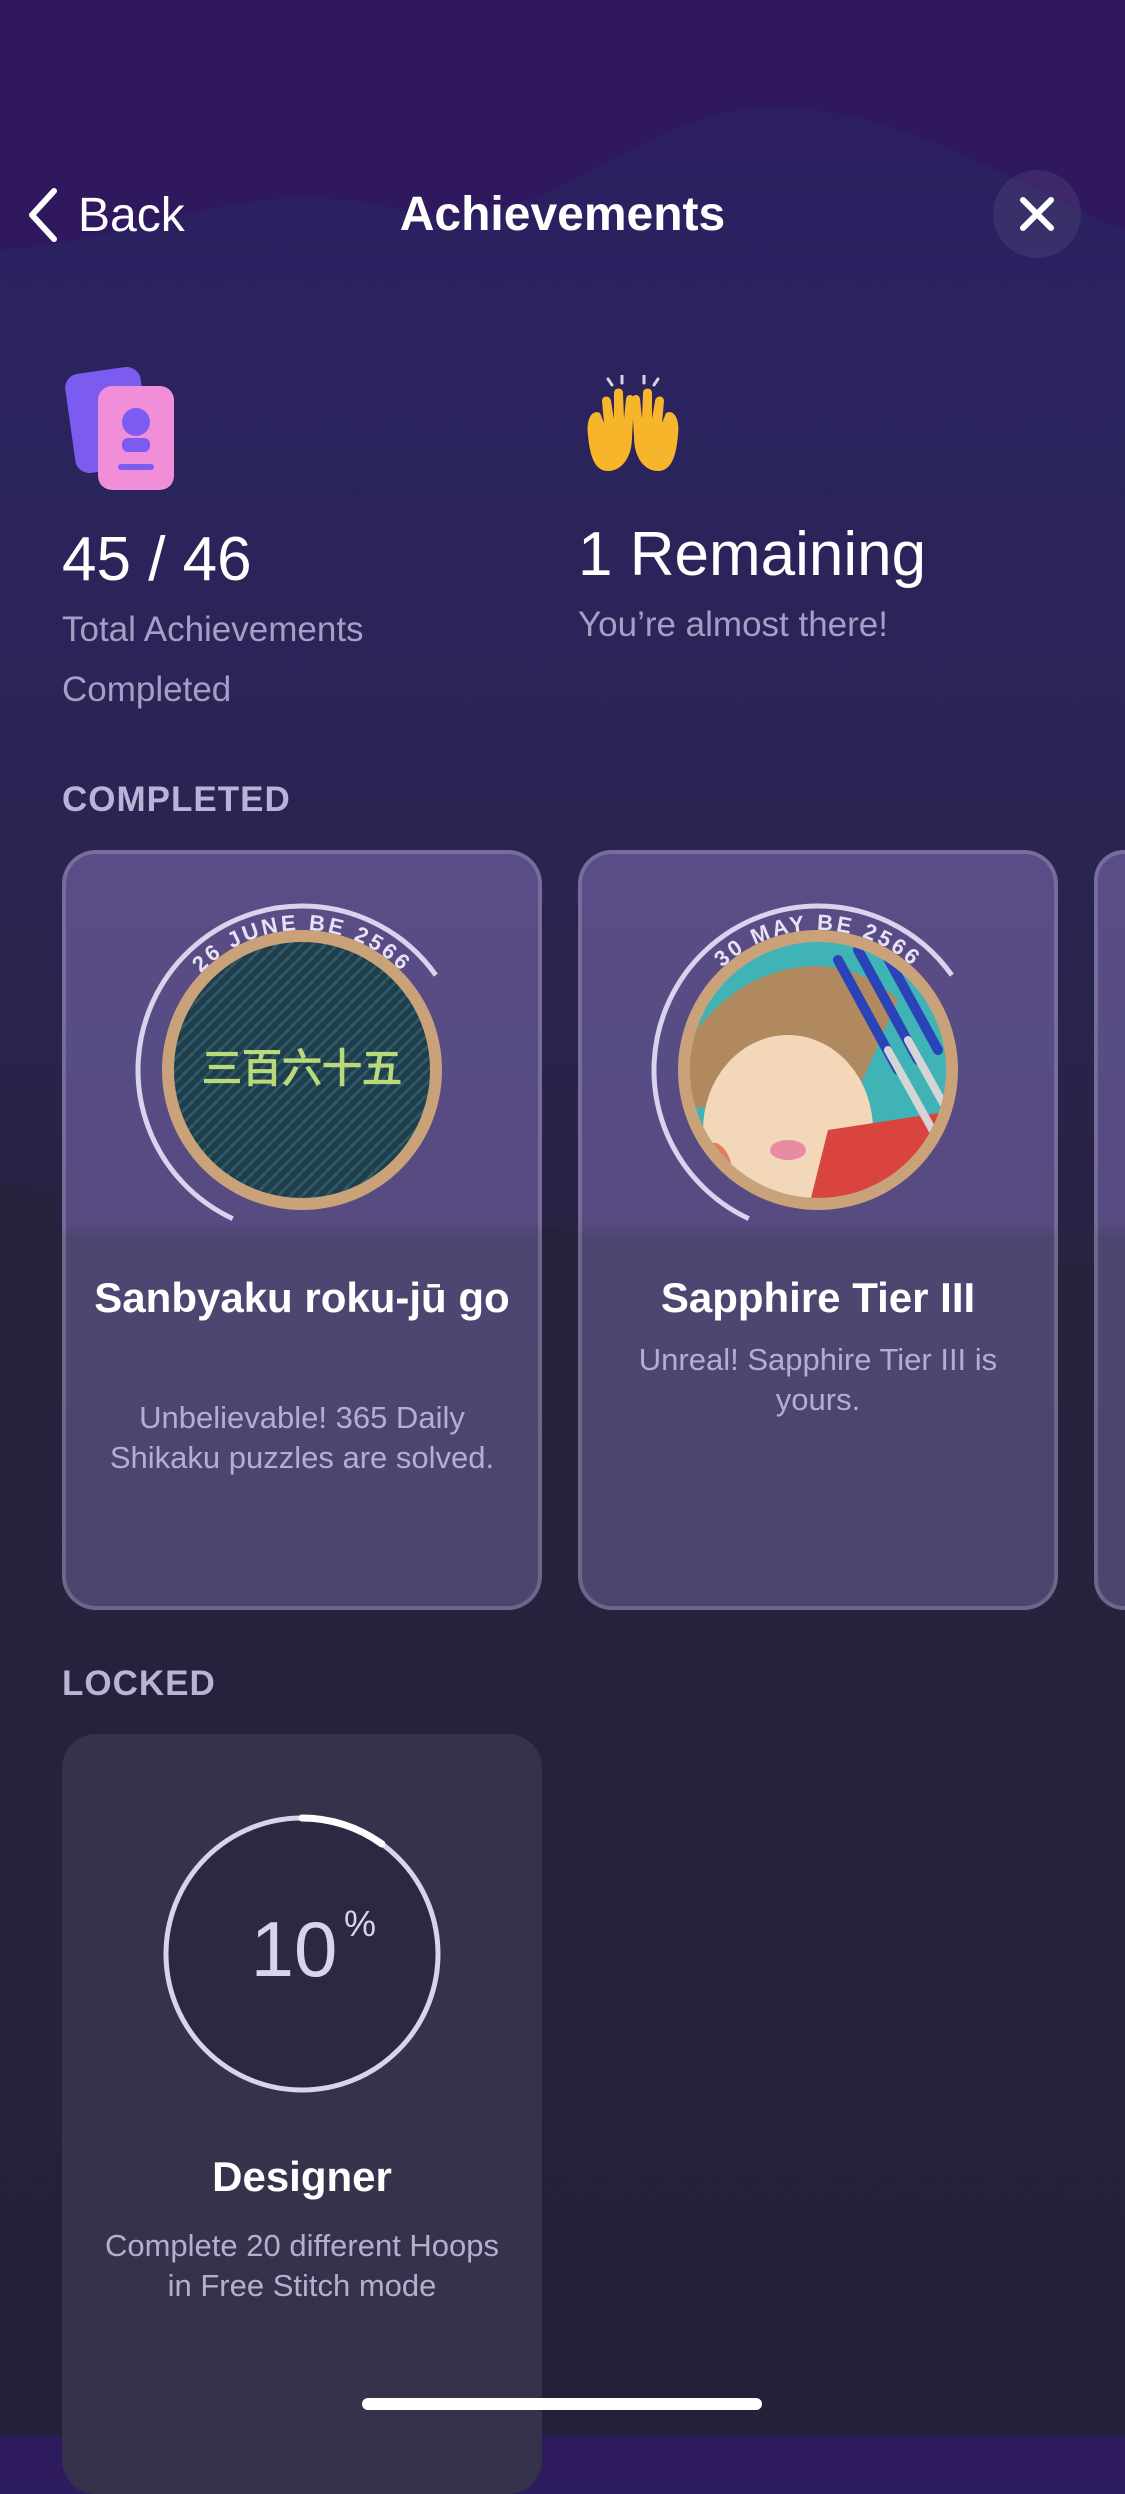 This screenshot has width=1125, height=2494. I want to click on completed-caption-2: Completed, so click(147, 689).